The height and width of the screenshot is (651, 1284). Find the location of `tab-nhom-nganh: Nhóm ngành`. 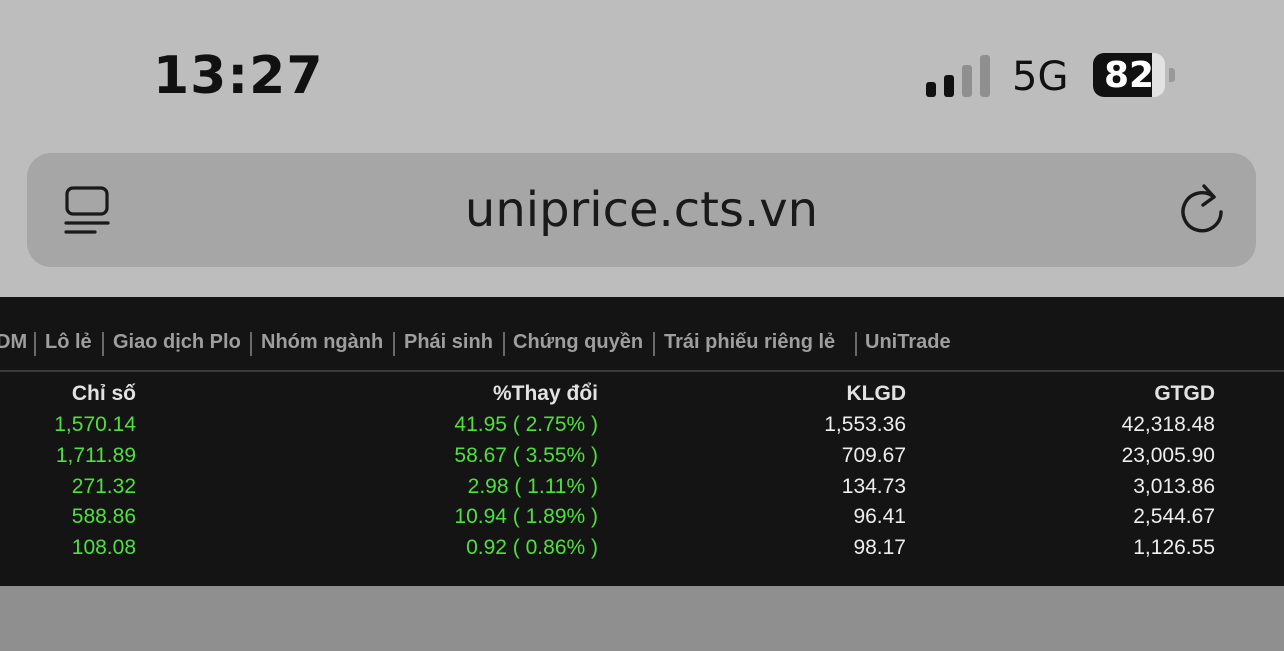

tab-nhom-nganh: Nhóm ngành is located at coordinates (322, 342).